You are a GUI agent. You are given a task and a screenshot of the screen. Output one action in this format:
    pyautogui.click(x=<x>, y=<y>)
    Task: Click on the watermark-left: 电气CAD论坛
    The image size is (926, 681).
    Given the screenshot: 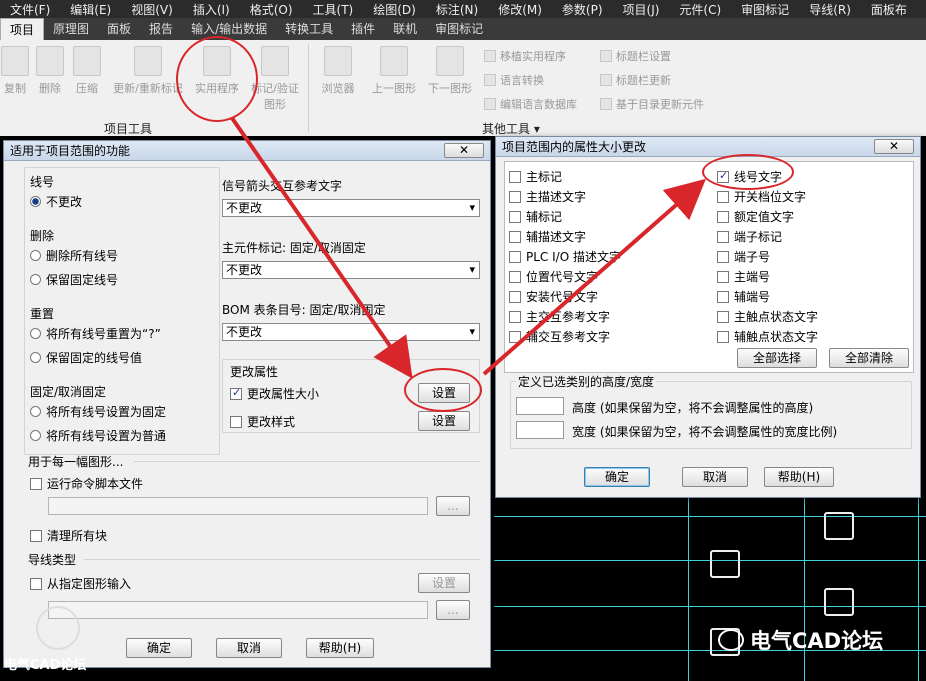 What is the action you would take?
    pyautogui.click(x=59, y=642)
    